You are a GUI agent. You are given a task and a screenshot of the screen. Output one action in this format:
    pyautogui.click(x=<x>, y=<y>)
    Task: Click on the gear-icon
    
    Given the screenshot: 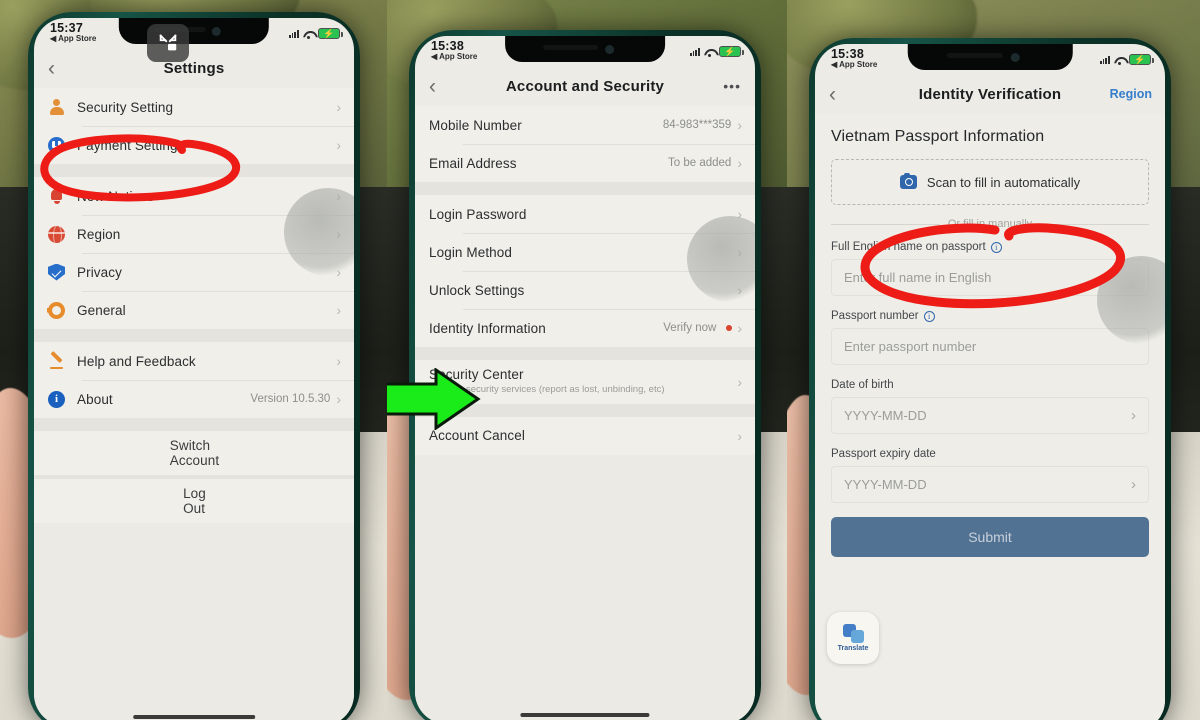 What is the action you would take?
    pyautogui.click(x=56, y=310)
    